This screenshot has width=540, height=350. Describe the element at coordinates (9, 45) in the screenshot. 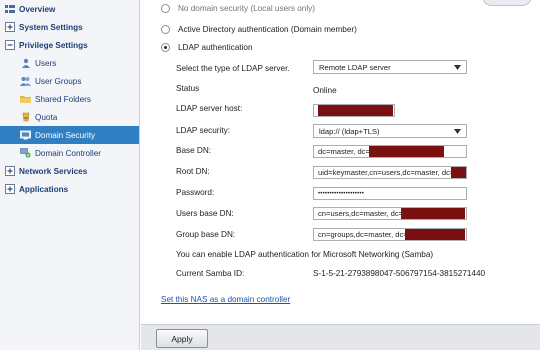

I see `minus-collapse-icon` at that location.